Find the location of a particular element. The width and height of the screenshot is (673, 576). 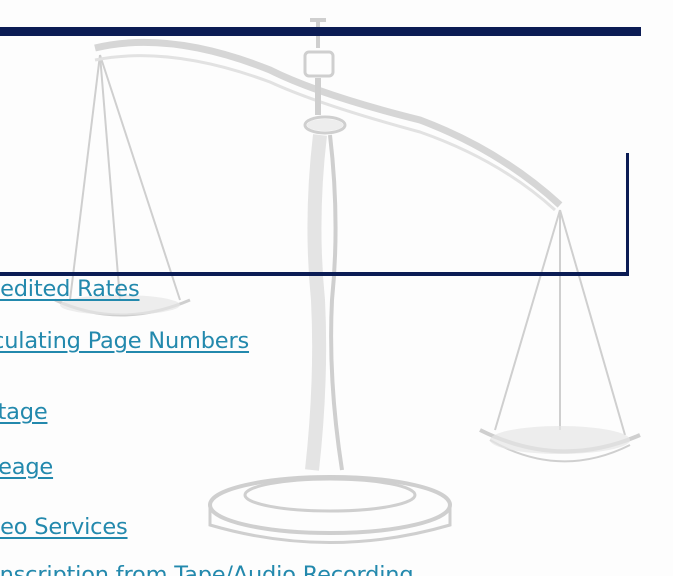

link-postage: stage is located at coordinates (24, 412).